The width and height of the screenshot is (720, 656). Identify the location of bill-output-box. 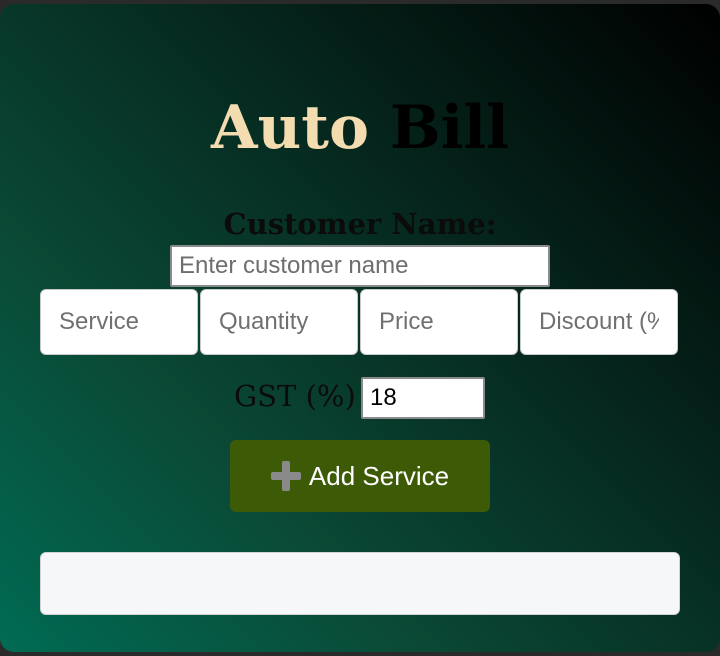
(360, 583).